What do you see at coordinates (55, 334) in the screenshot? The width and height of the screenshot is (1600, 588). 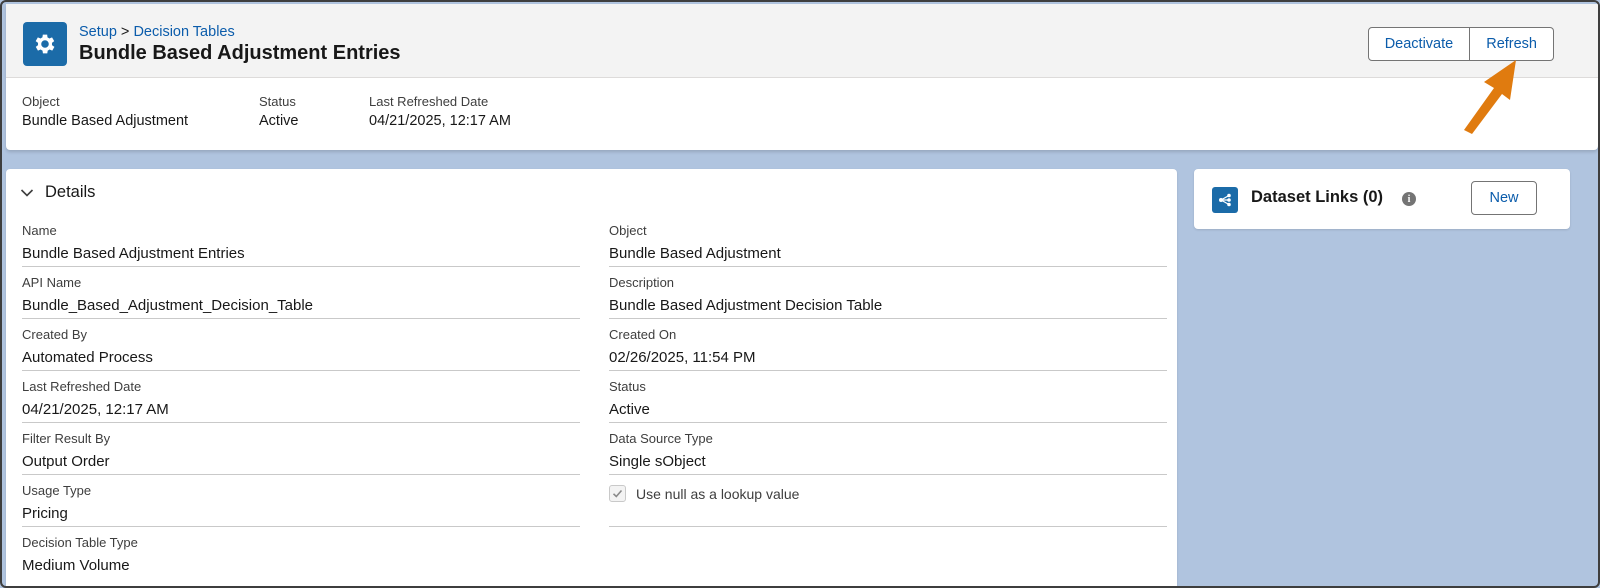 I see `field-label: Created By` at bounding box center [55, 334].